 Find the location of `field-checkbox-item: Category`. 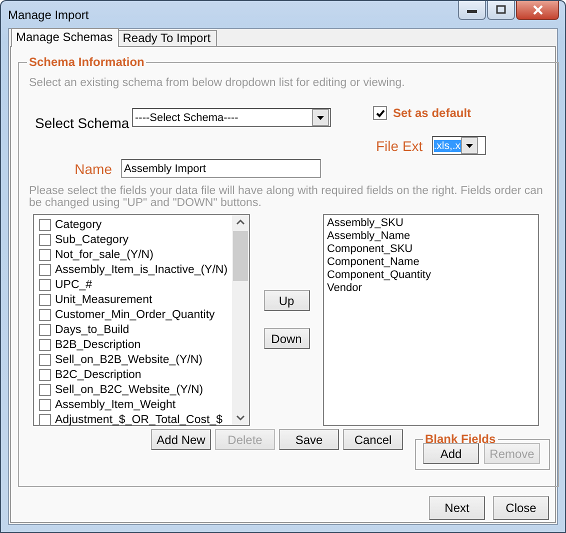

field-checkbox-item: Category is located at coordinates (135, 224).